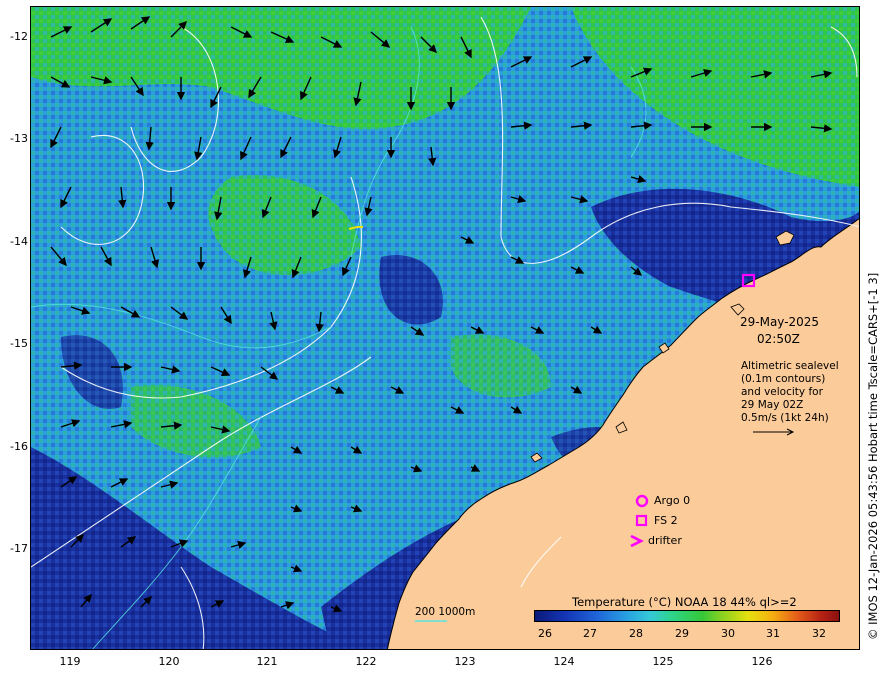 The image size is (880, 680). I want to click on colorbar-tick: 26, so click(545, 633).